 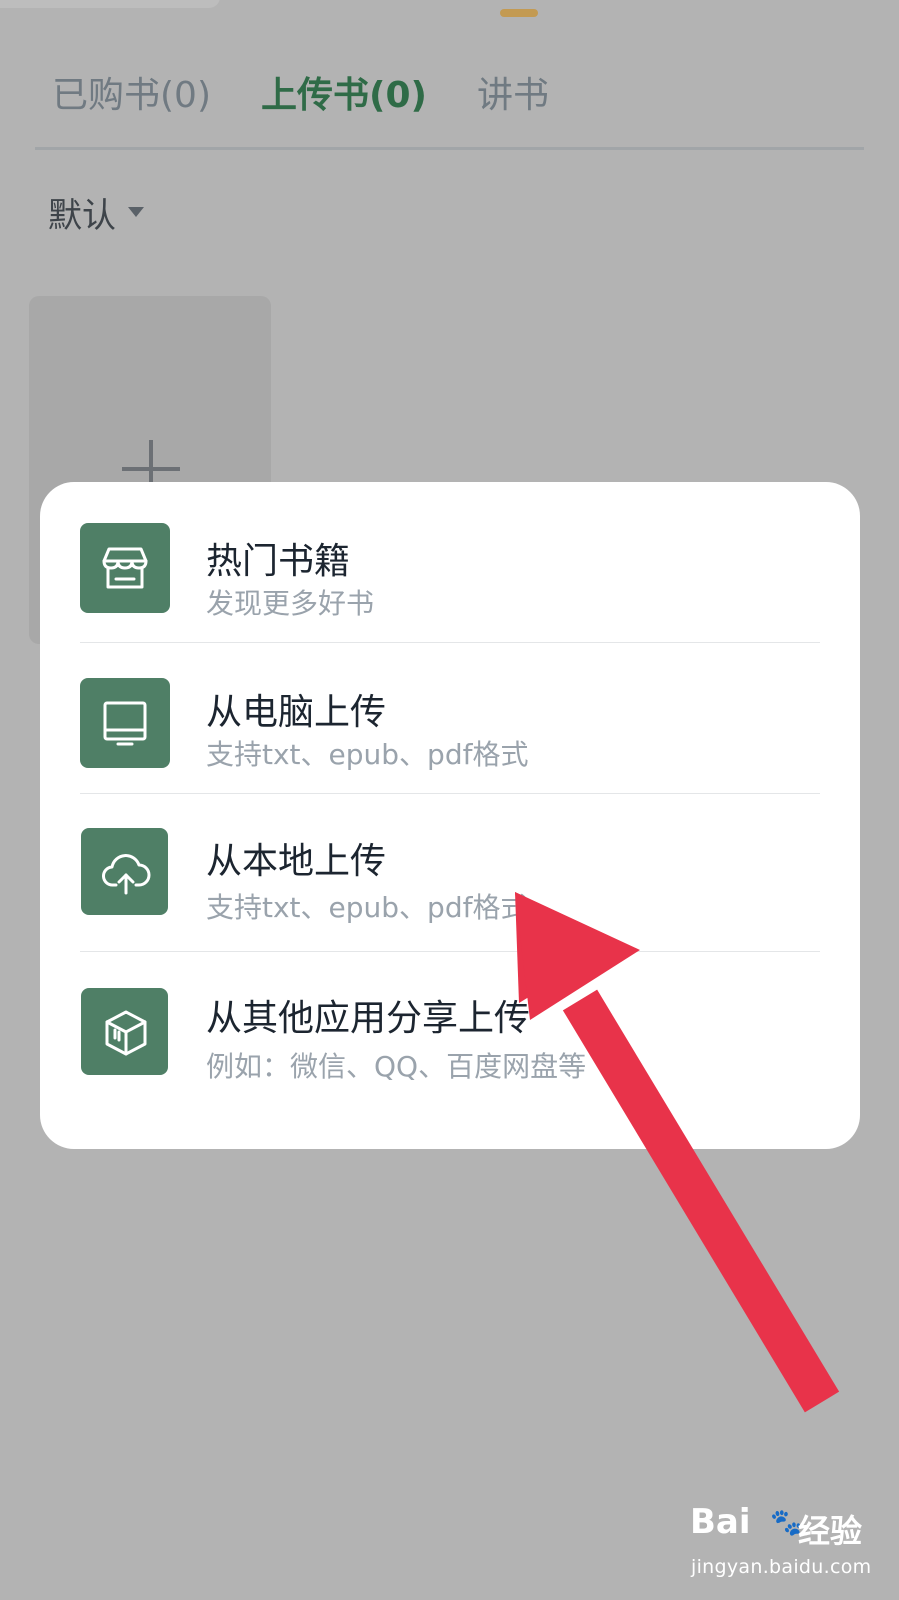 What do you see at coordinates (125, 723) in the screenshot?
I see `monitor-icon` at bounding box center [125, 723].